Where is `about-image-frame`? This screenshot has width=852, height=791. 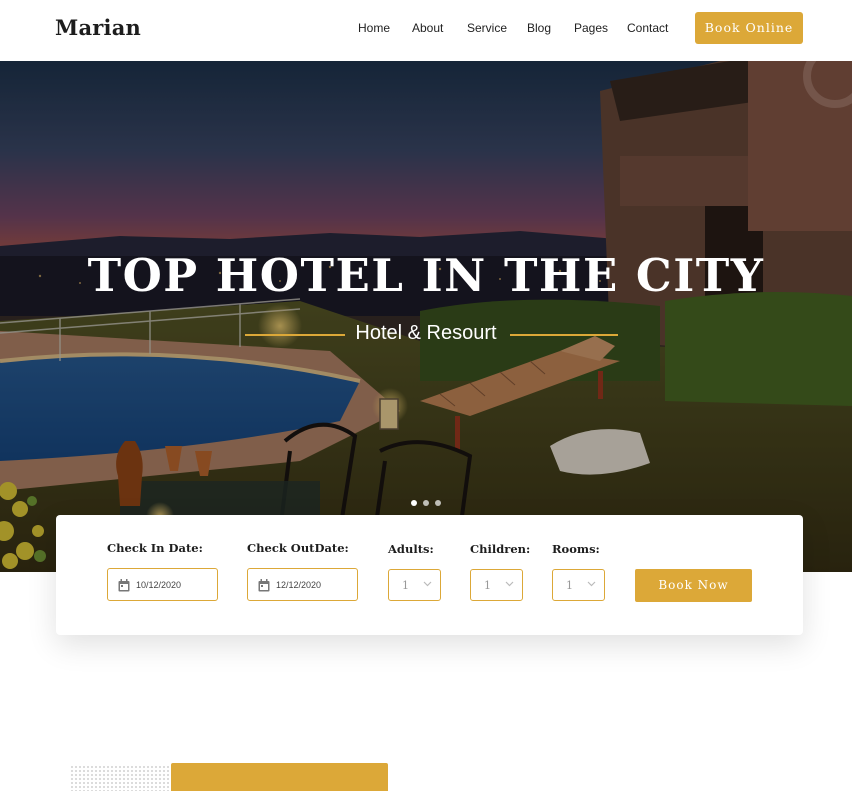
about-image-frame is located at coordinates (279, 777).